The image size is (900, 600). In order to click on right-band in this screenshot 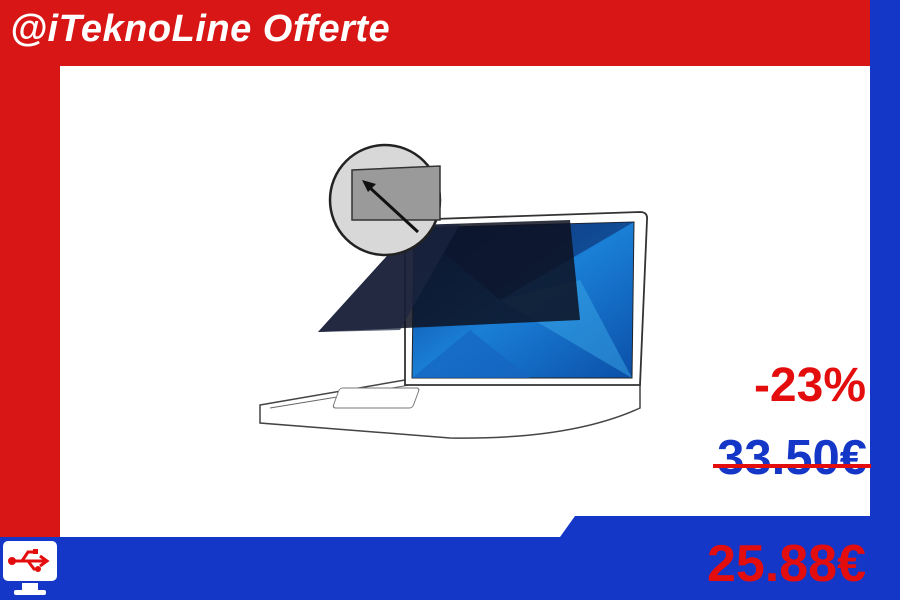, I will do `click(885, 300)`.